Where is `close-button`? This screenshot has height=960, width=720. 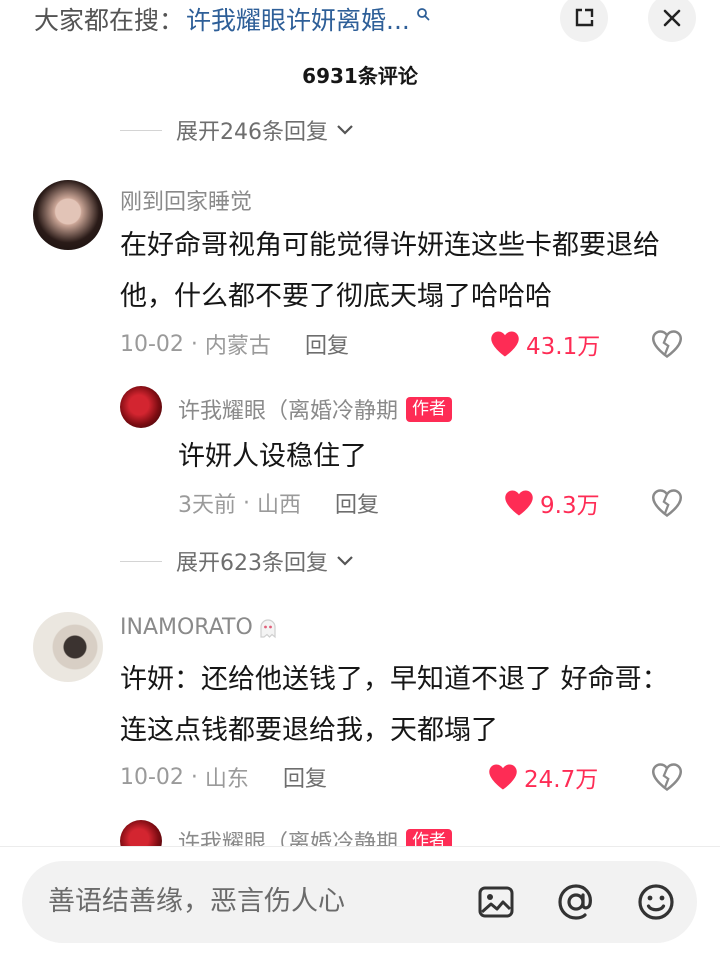 close-button is located at coordinates (672, 21).